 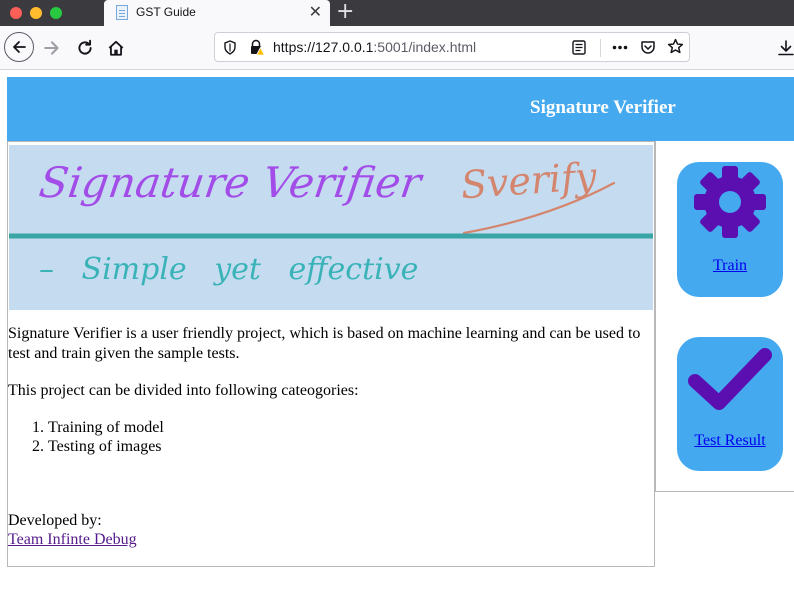 What do you see at coordinates (217, 13) in the screenshot?
I see `browser-tab: GST Guide ✕` at bounding box center [217, 13].